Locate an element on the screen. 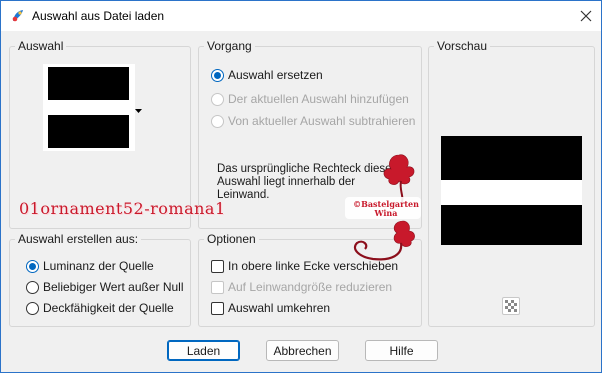 The height and width of the screenshot is (373, 602). erstellen-group-title: Auswahl erstellen aus: is located at coordinates (78, 239).